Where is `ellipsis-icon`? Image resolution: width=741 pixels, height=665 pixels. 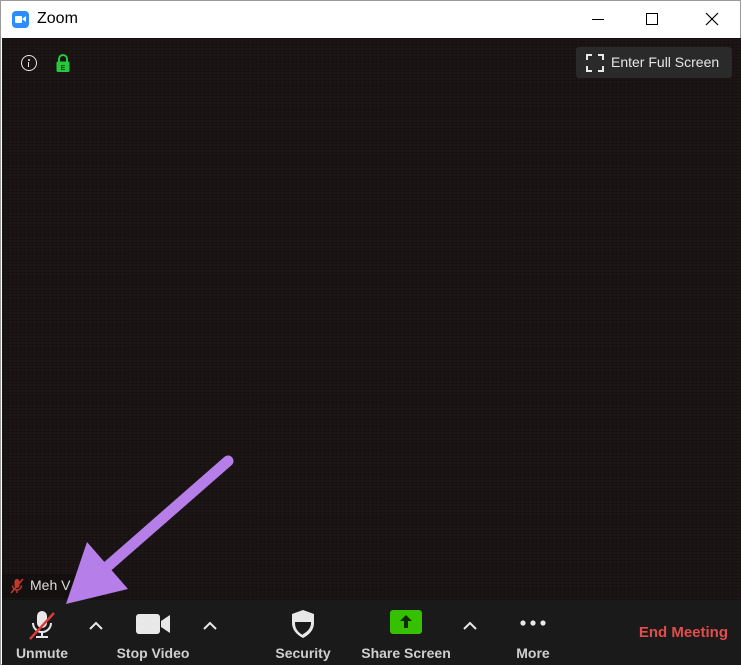
ellipsis-icon is located at coordinates (533, 623).